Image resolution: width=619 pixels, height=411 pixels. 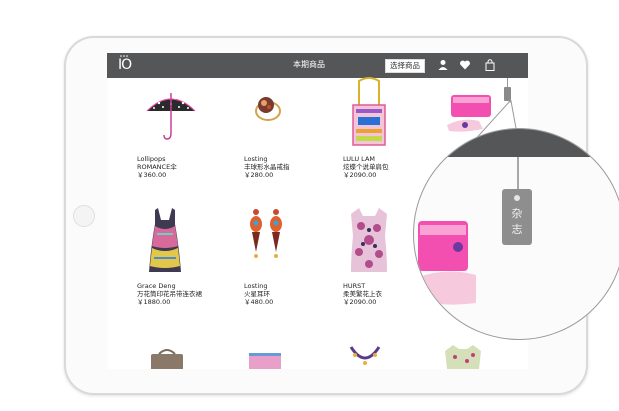 I want to click on shorts-image, so click(x=265, y=361).